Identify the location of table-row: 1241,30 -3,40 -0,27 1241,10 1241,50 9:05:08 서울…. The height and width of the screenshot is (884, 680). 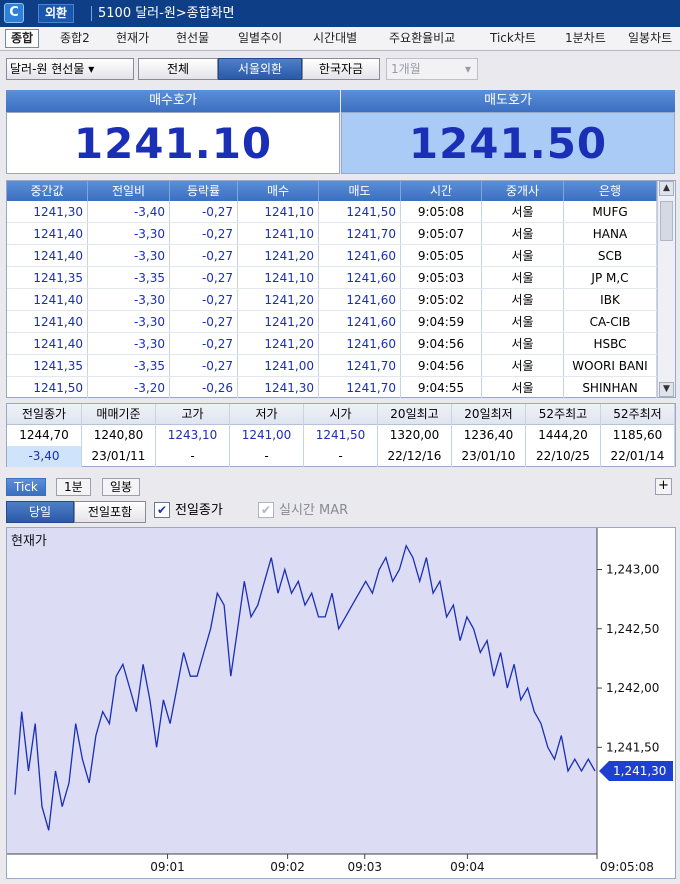
(332, 212).